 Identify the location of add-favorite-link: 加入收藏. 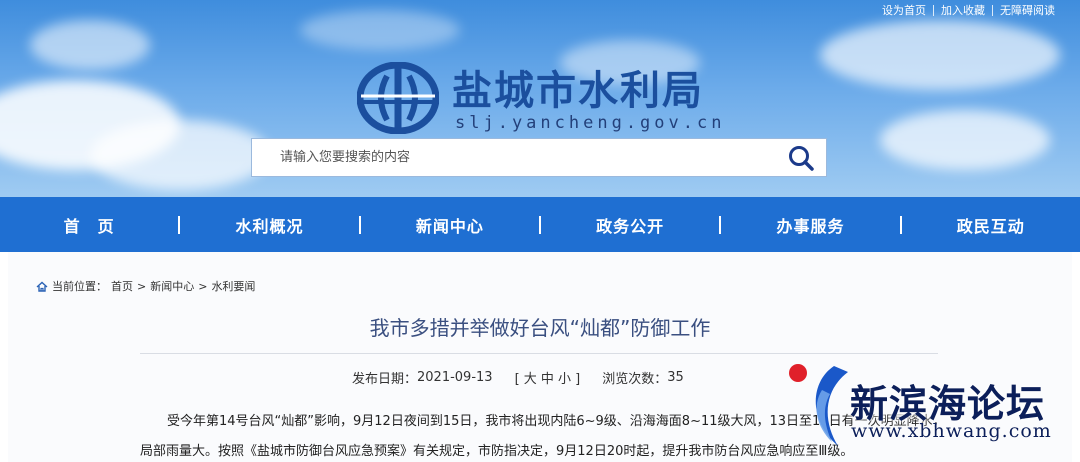
(963, 10).